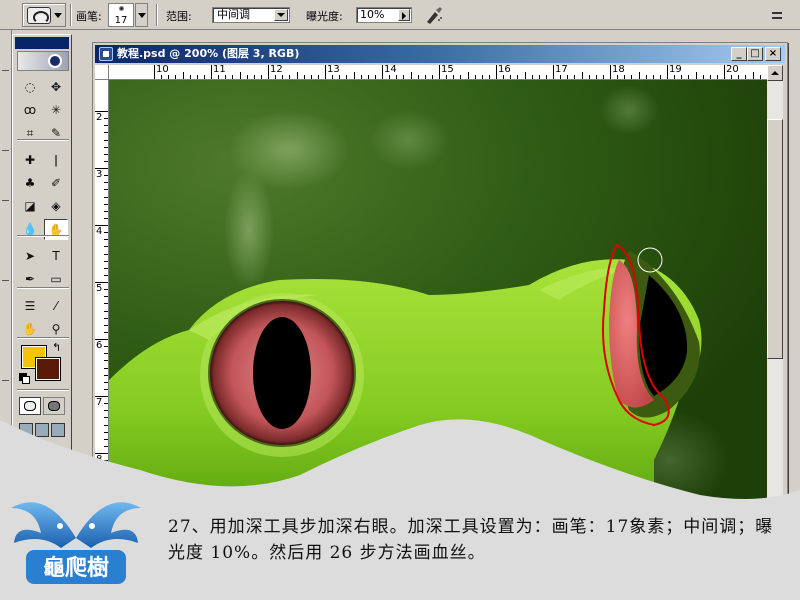 This screenshot has height=600, width=800. I want to click on ruler-label: 3, so click(99, 174).